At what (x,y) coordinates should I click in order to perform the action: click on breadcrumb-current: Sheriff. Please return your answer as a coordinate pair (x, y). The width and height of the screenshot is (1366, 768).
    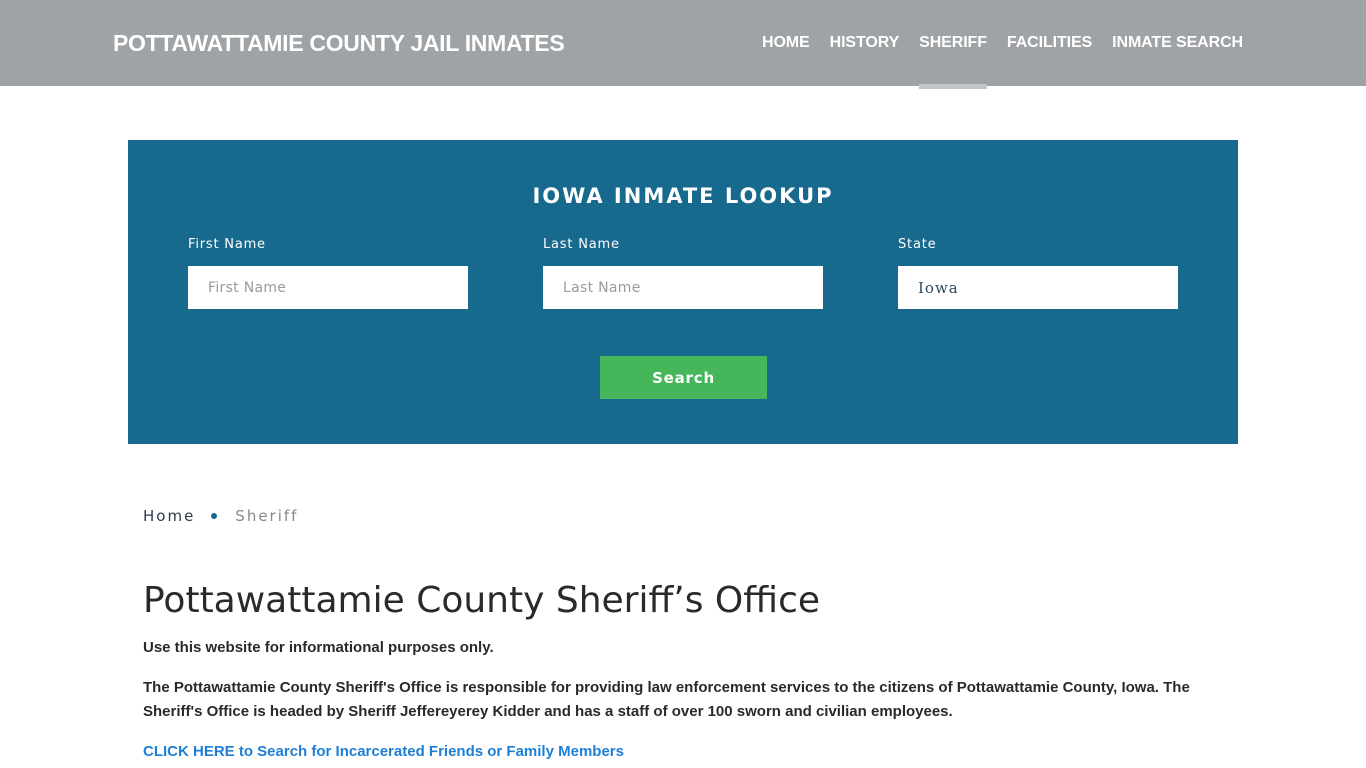
    Looking at the image, I should click on (267, 516).